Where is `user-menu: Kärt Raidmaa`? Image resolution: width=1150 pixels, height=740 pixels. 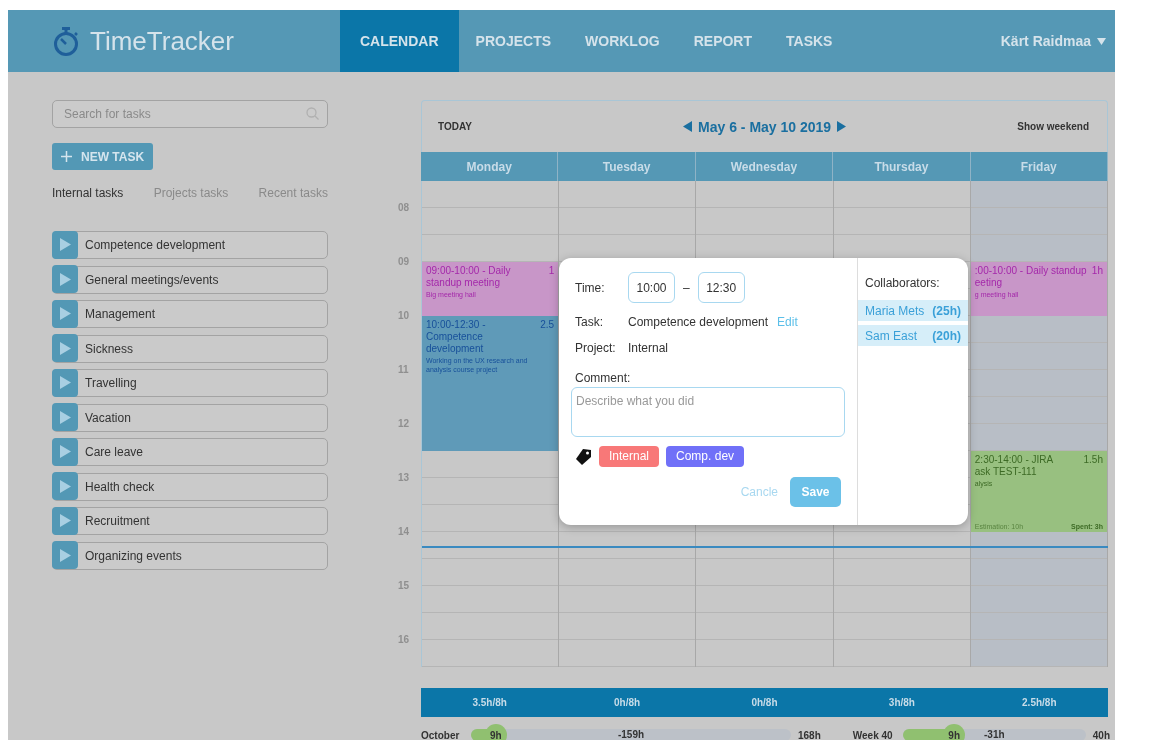
user-menu: Kärt Raidmaa is located at coordinates (1045, 41).